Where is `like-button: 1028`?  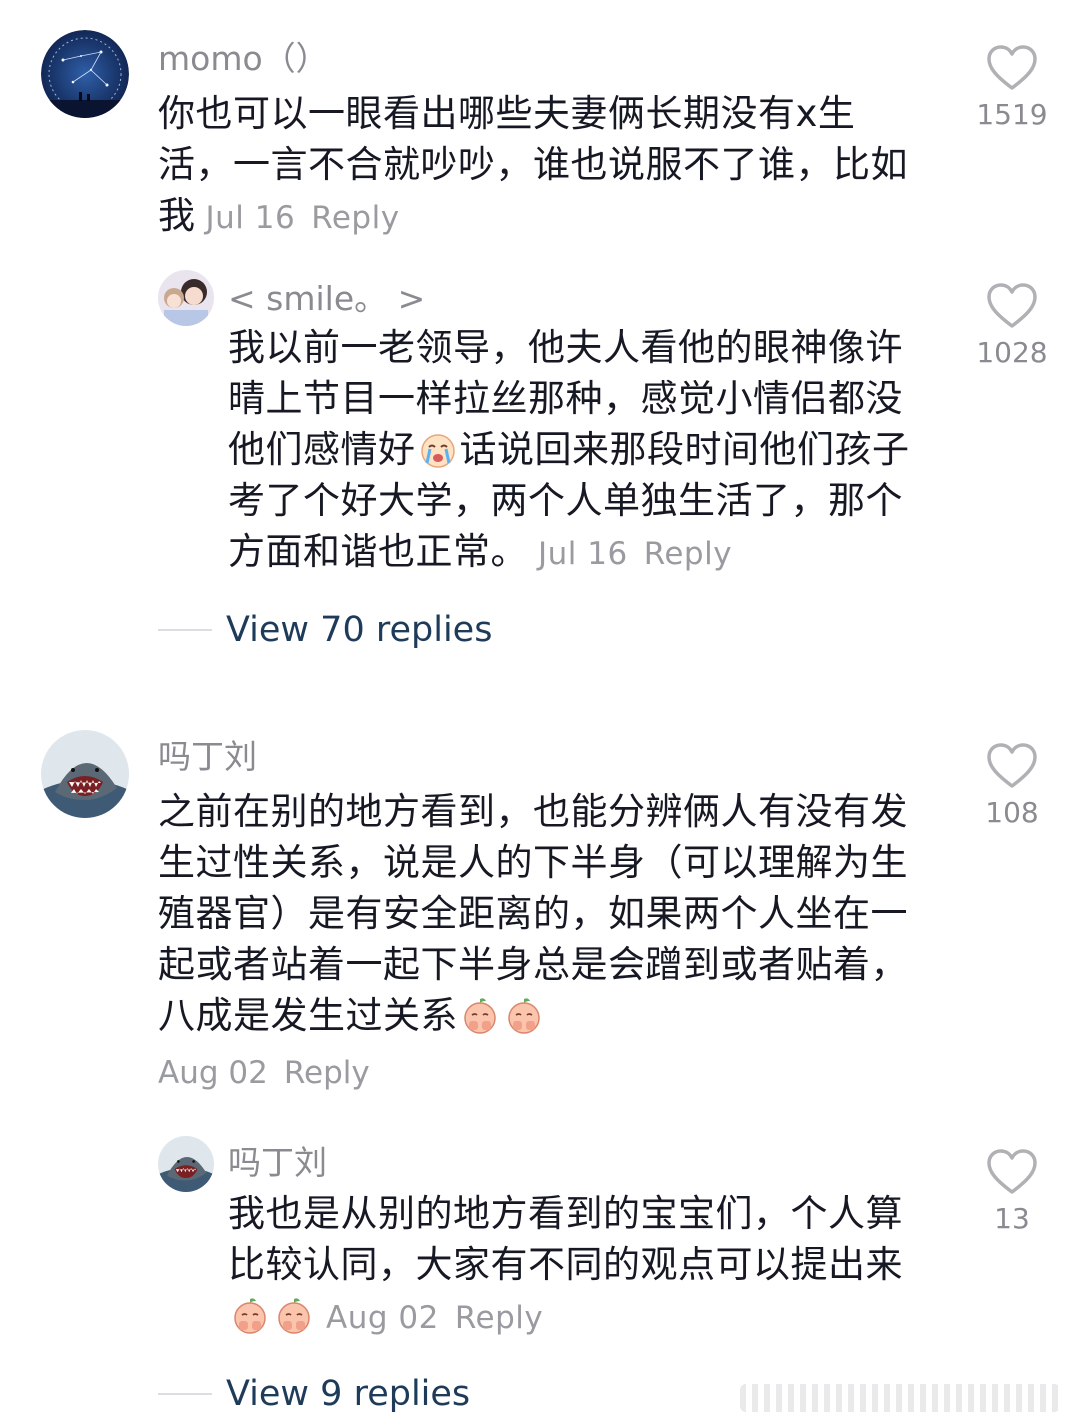 like-button: 1028 is located at coordinates (1012, 325).